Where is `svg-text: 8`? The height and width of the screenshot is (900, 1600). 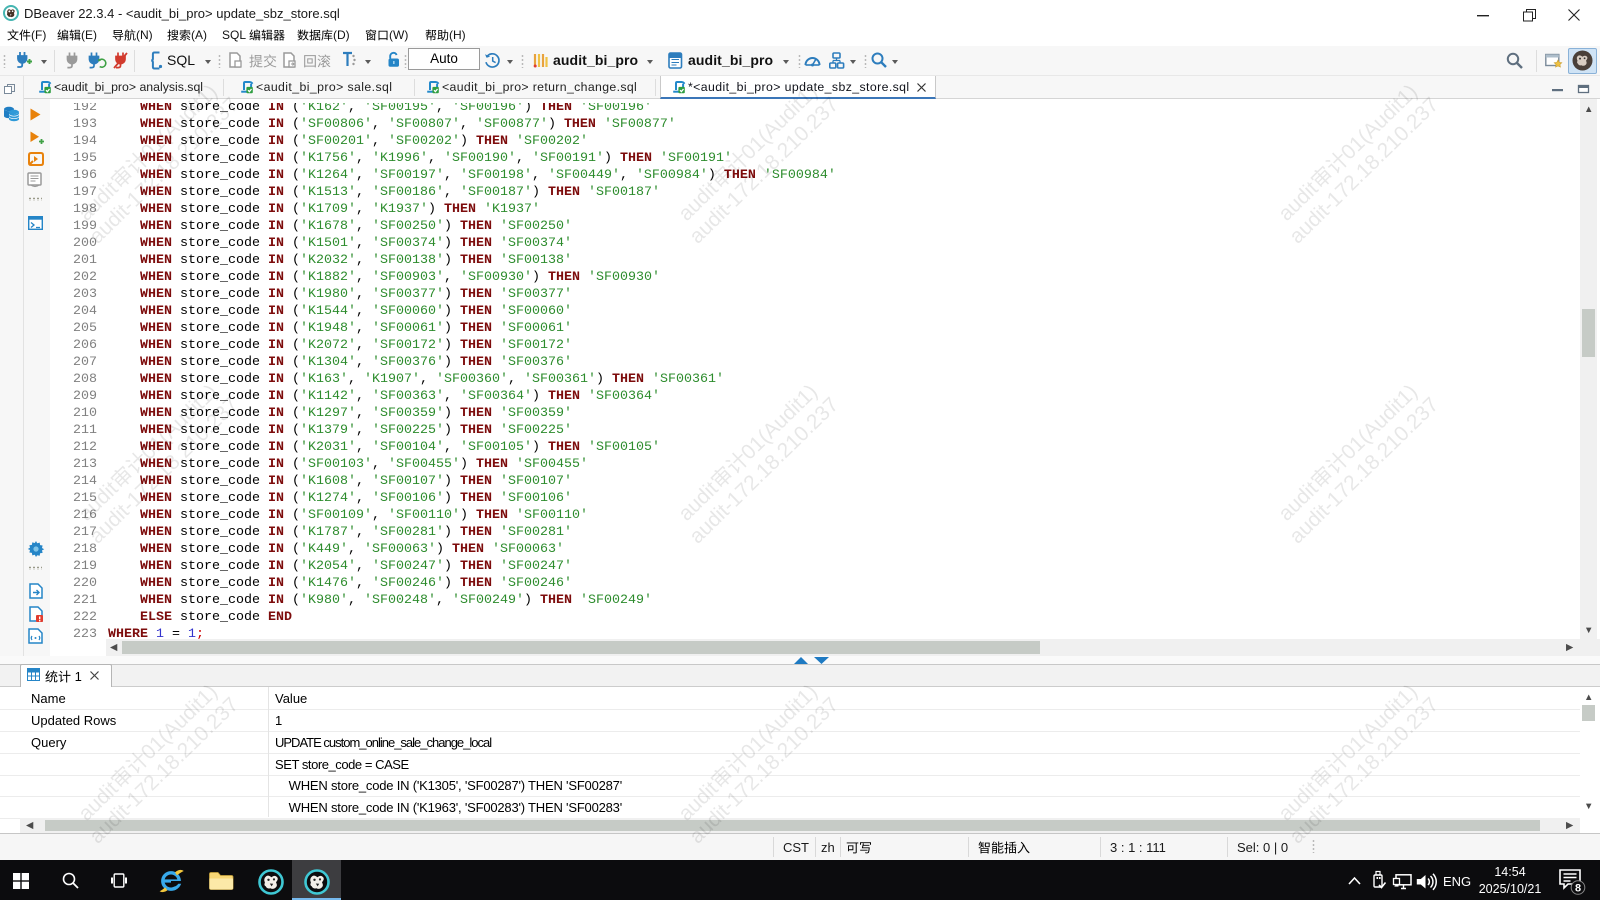
svg-text: 8 is located at coordinates (1578, 889).